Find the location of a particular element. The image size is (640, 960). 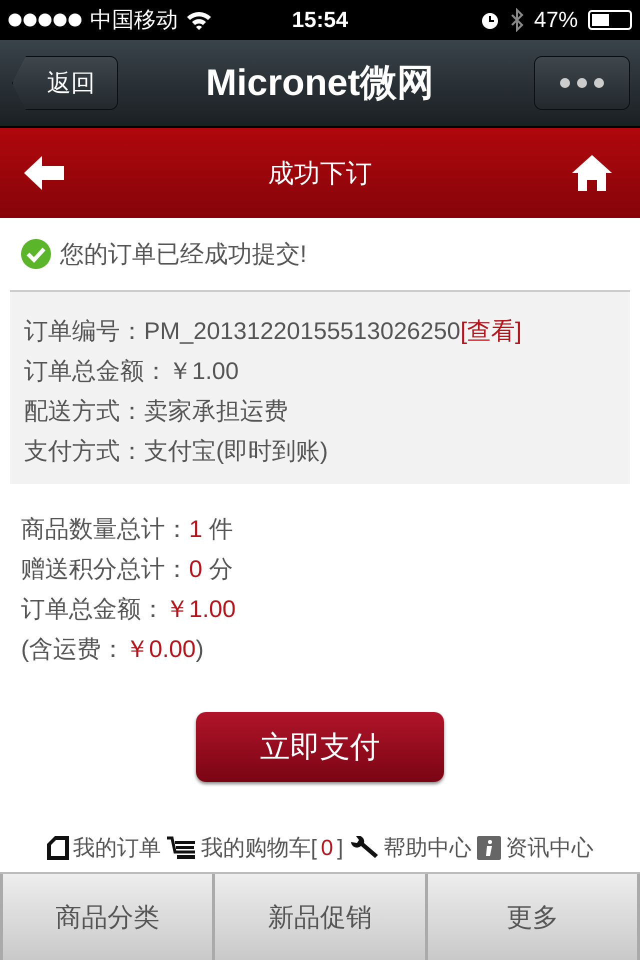

more-button is located at coordinates (582, 83).